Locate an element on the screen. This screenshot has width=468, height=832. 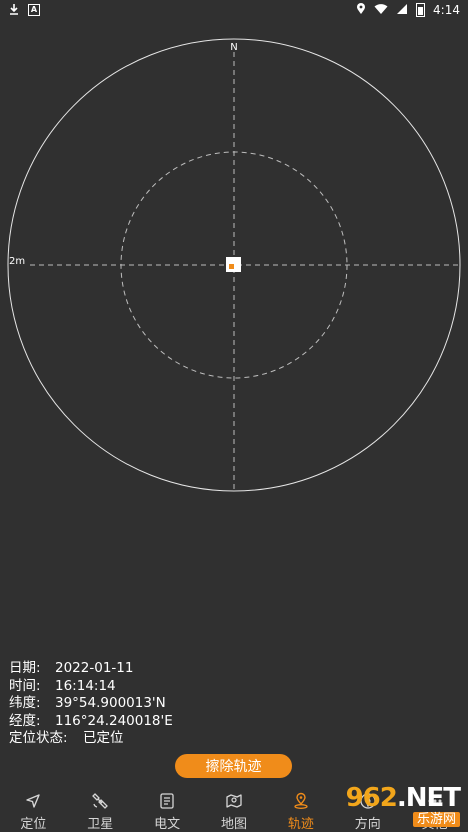
watermark-sub: 乐游网 is located at coordinates (436, 819).